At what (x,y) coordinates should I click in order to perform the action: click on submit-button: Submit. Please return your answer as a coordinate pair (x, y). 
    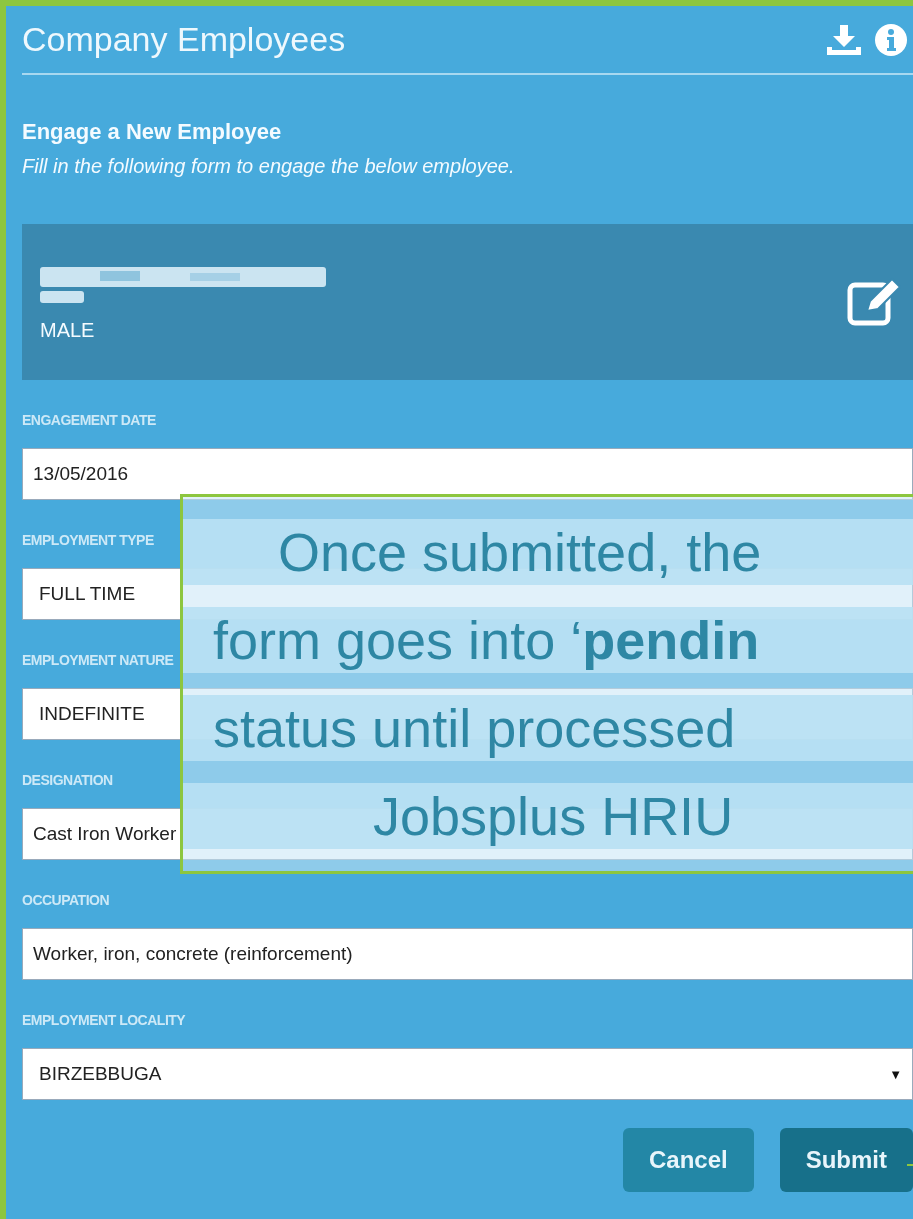
    Looking at the image, I should click on (846, 1160).